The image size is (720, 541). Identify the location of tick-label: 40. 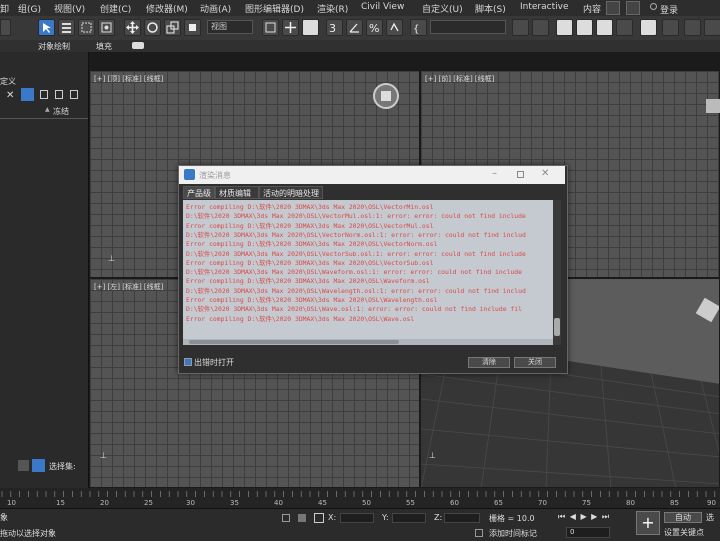
(278, 503).